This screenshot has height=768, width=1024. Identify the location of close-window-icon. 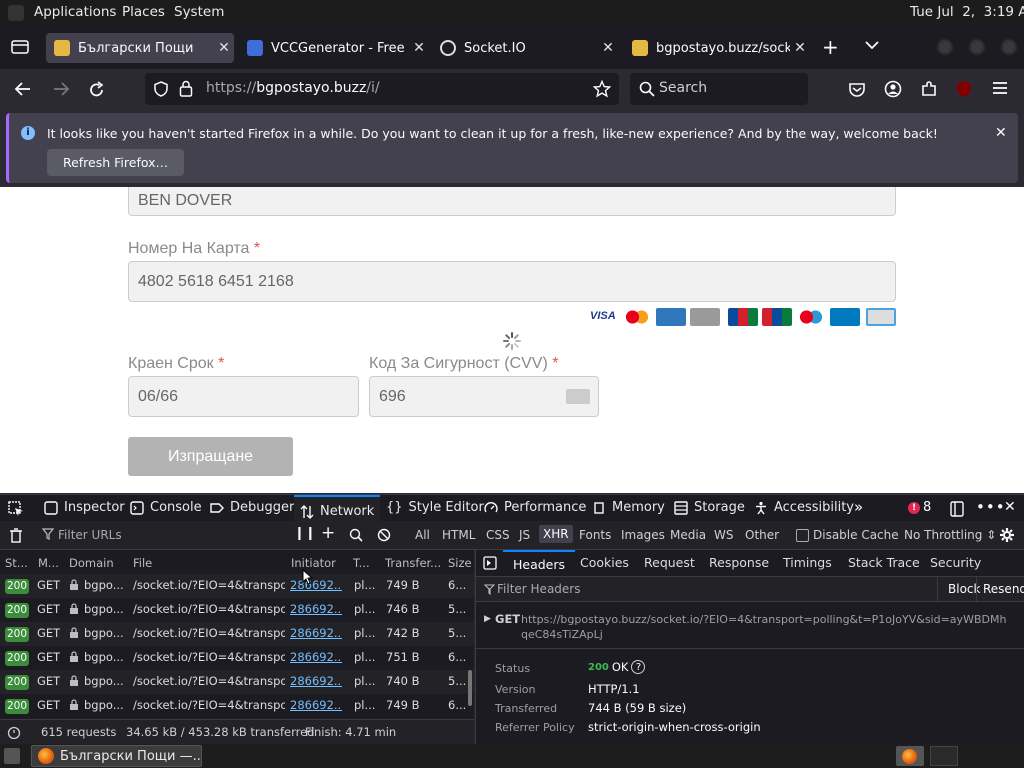
(1009, 47).